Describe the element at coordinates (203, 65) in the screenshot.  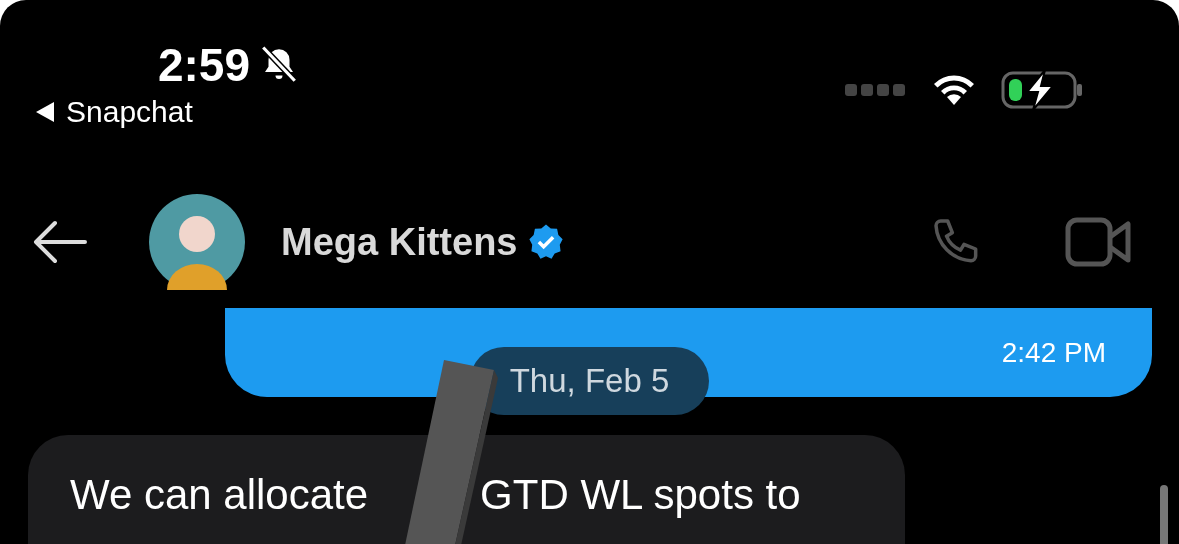
I see `clock-time: 2:59` at that location.